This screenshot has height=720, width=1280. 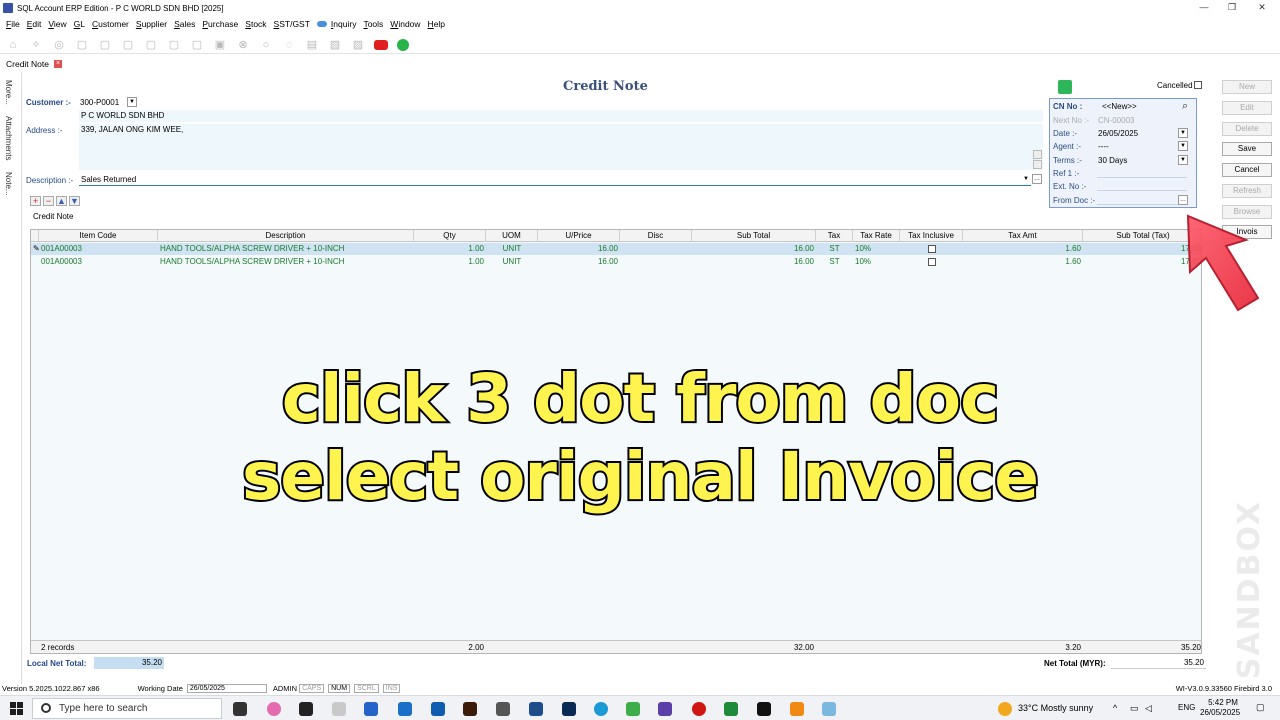 I want to click on tax-inclusive-checkbox, so click(x=931, y=248).